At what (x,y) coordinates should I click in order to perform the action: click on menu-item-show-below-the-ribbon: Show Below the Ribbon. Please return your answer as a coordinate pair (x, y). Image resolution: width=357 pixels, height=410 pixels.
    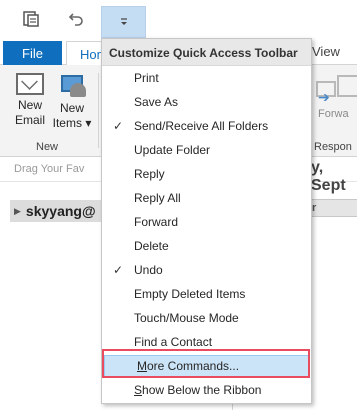
    Looking at the image, I should click on (206, 390).